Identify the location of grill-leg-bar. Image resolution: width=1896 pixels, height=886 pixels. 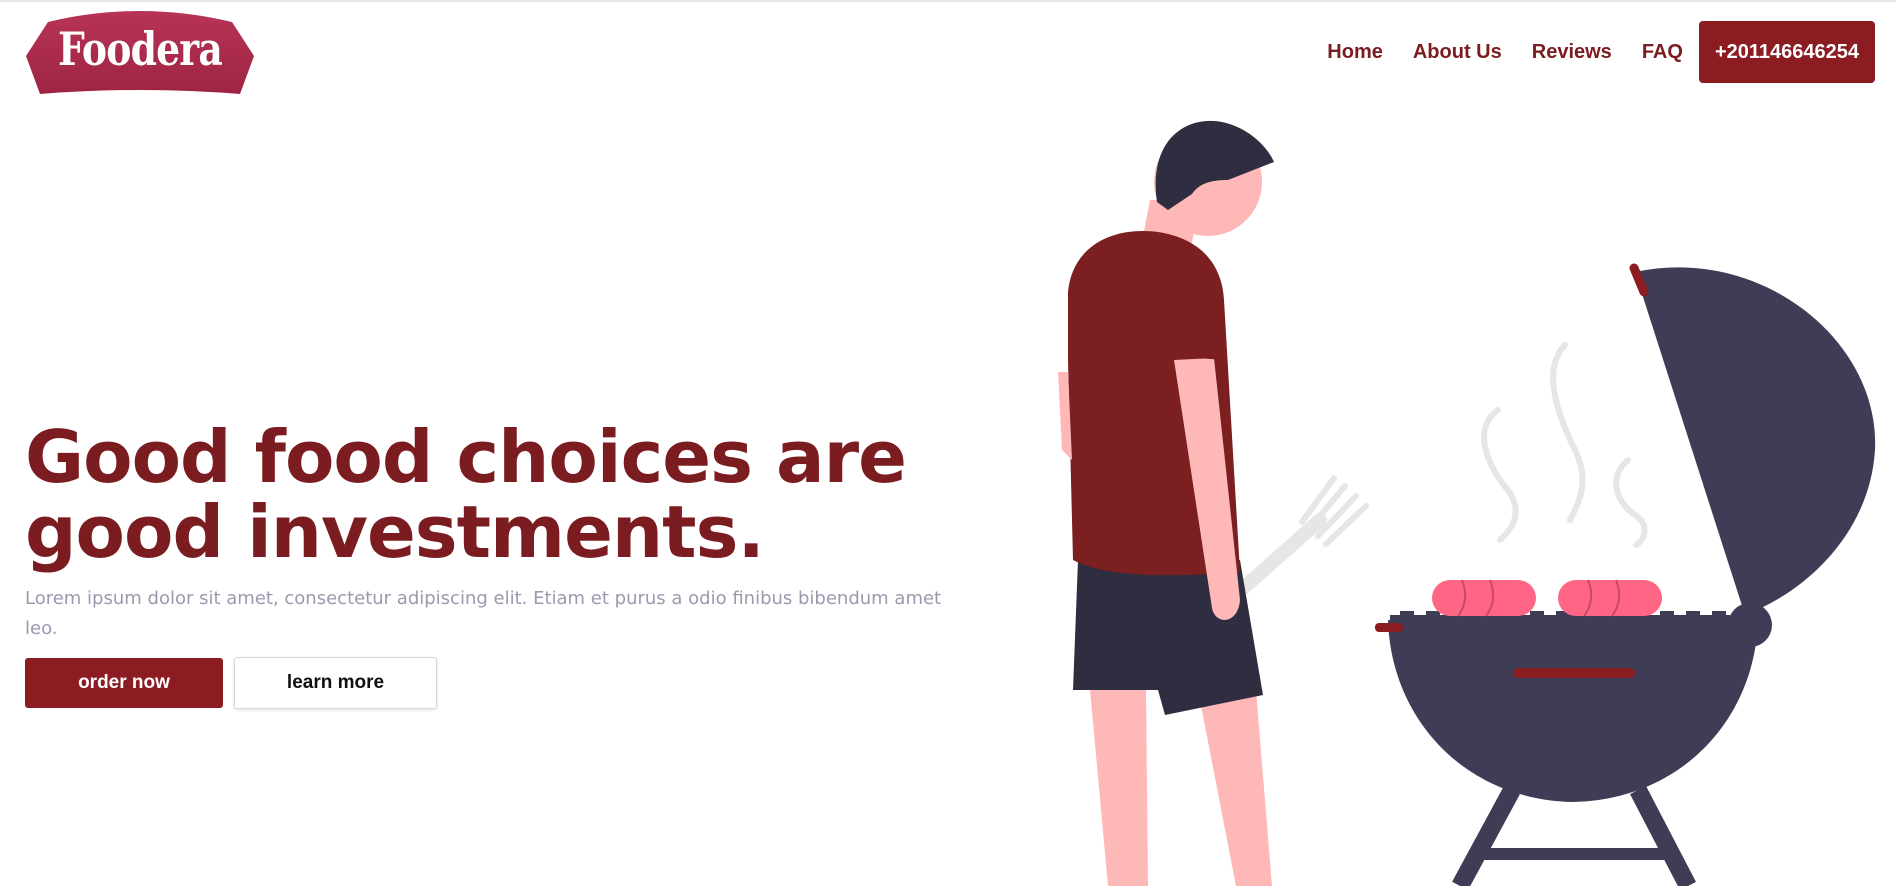
(1578, 854).